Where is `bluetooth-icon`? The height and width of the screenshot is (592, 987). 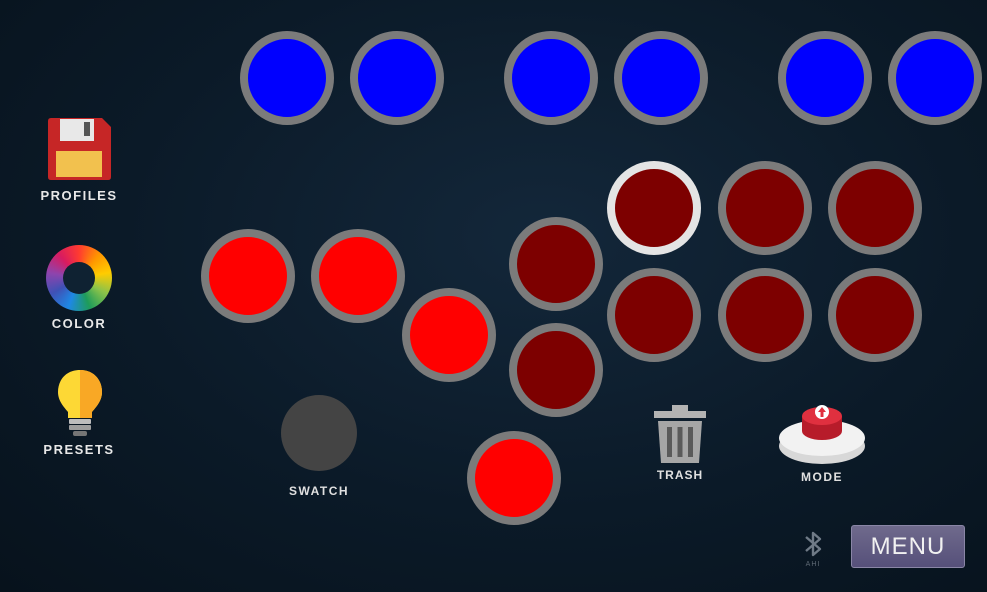
bluetooth-icon is located at coordinates (813, 544).